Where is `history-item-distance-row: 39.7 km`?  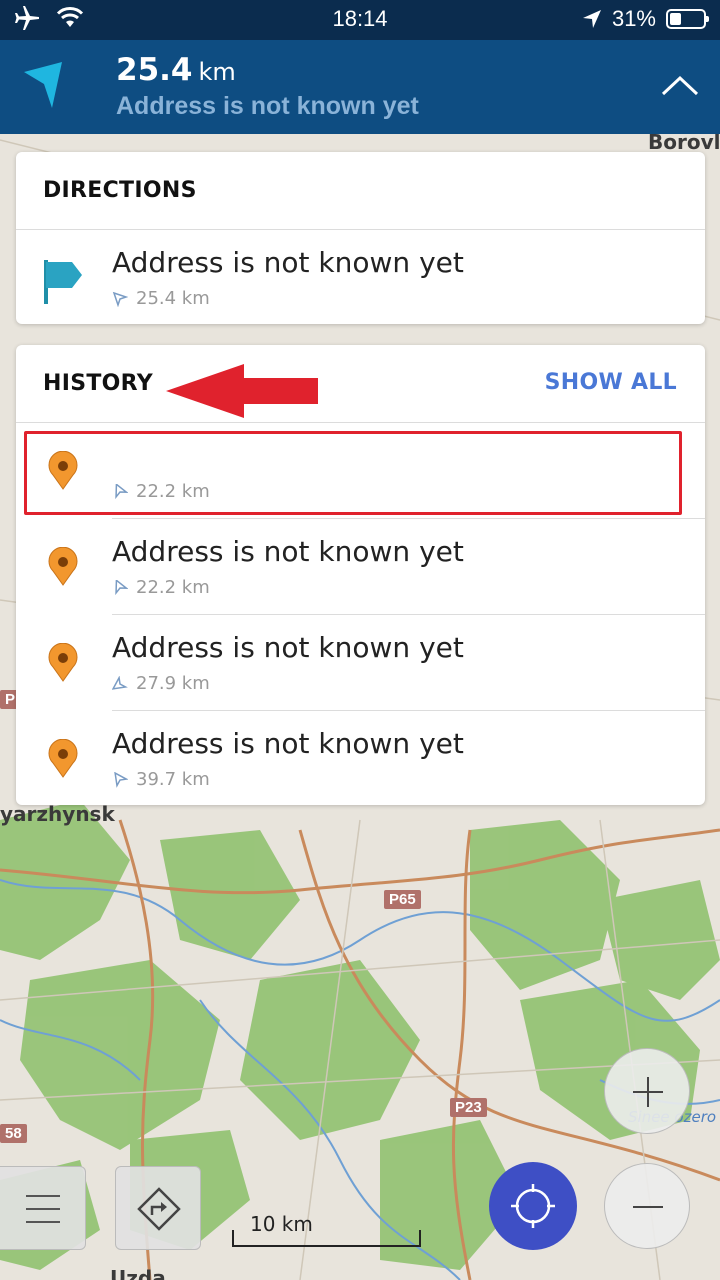 history-item-distance-row: 39.7 km is located at coordinates (161, 779).